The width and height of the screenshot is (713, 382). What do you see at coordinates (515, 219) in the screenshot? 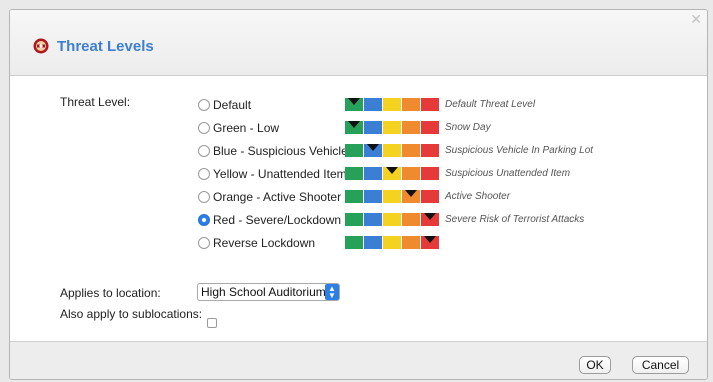
I see `threat-option-description: Severe Risk of Terrorist Attacks` at bounding box center [515, 219].